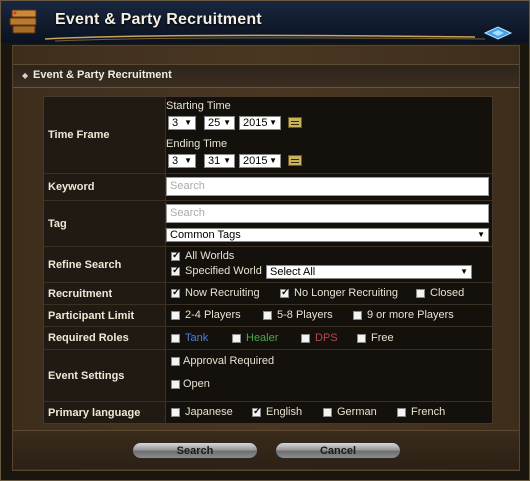  I want to click on label-recruitment: Recruitment, so click(105, 293).